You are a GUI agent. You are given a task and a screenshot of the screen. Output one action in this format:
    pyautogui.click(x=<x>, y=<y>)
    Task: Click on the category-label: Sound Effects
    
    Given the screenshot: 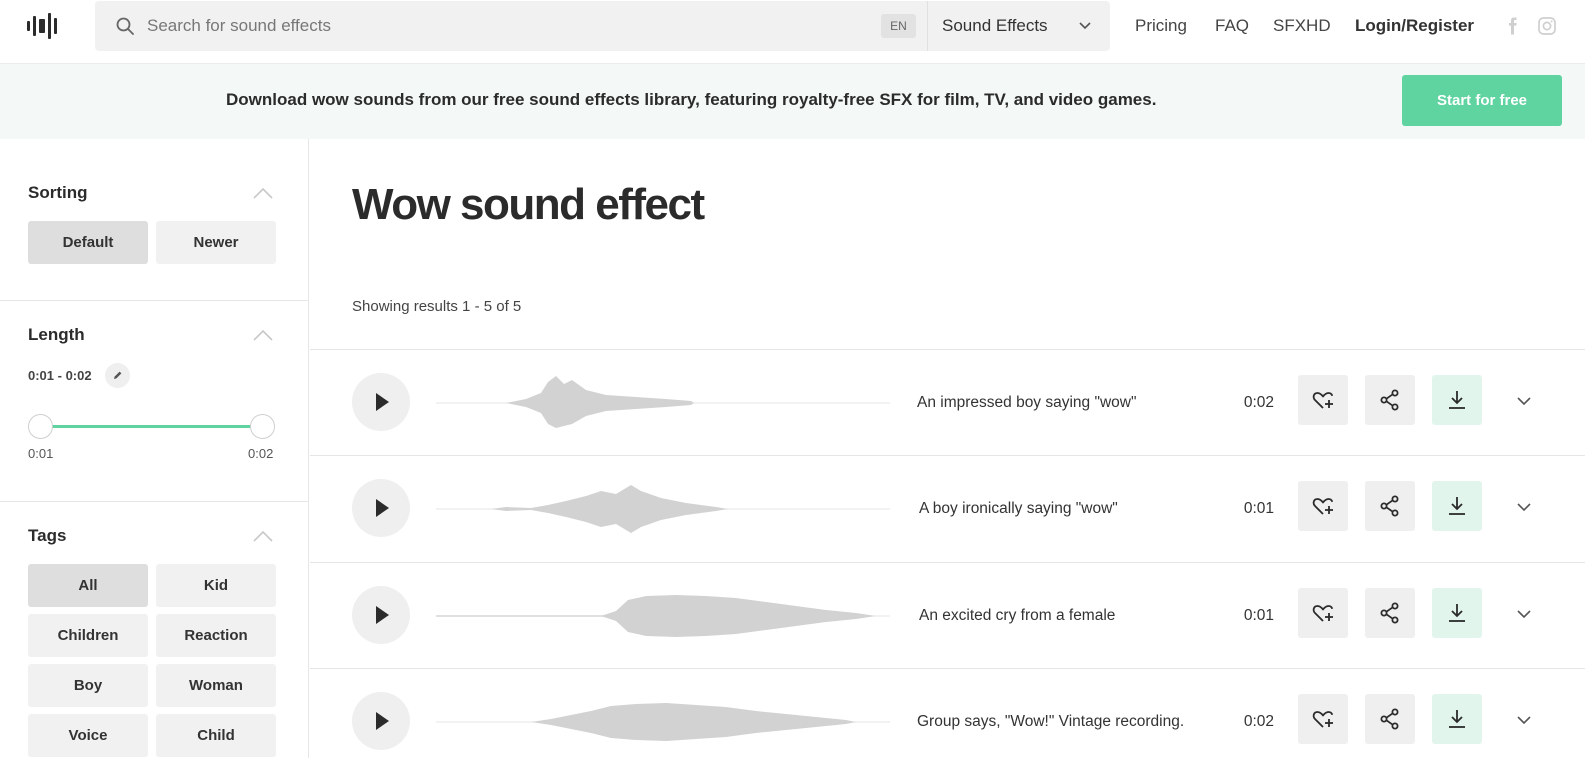 What is the action you would take?
    pyautogui.click(x=995, y=25)
    